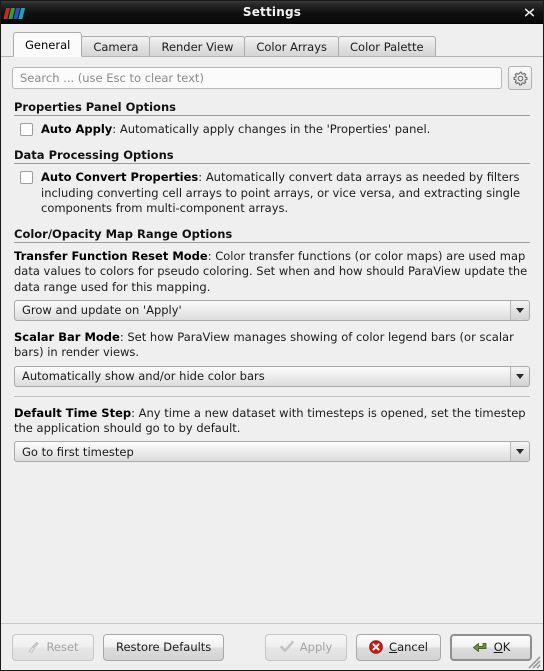  What do you see at coordinates (26, 178) in the screenshot?
I see `auto-convert-properties-checkbox` at bounding box center [26, 178].